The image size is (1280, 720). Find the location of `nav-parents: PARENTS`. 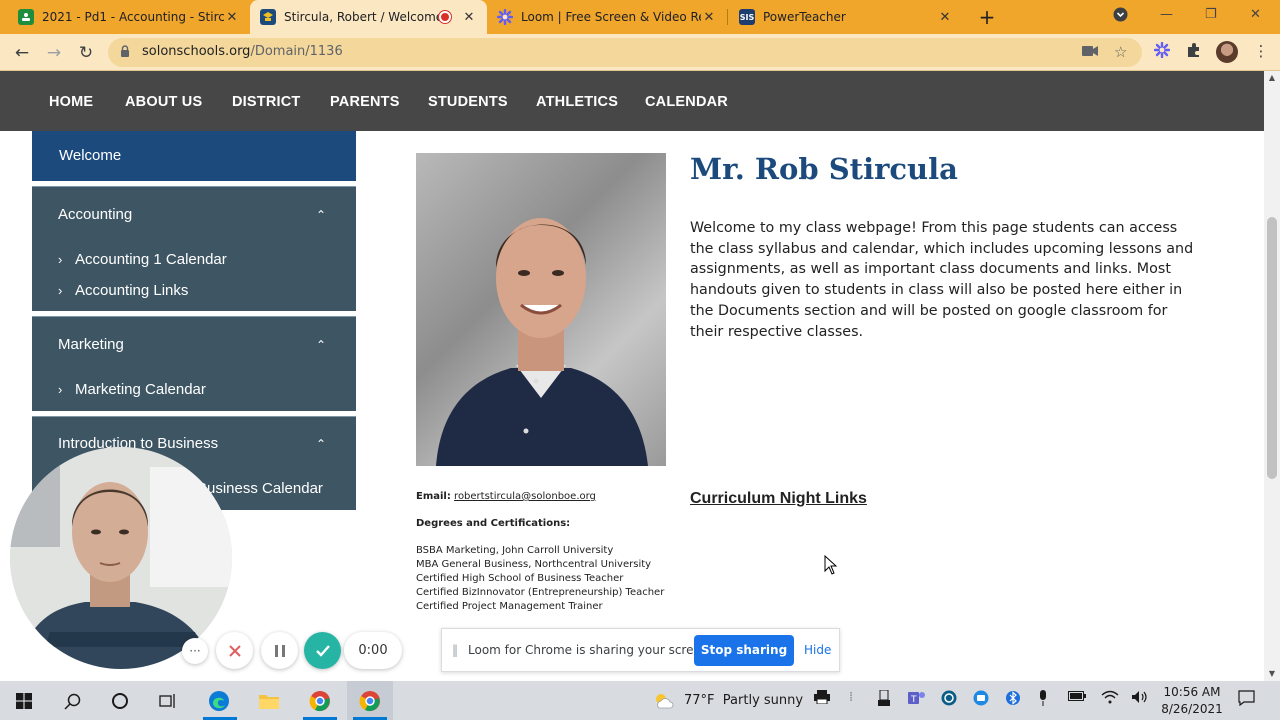

nav-parents: PARENTS is located at coordinates (365, 102).